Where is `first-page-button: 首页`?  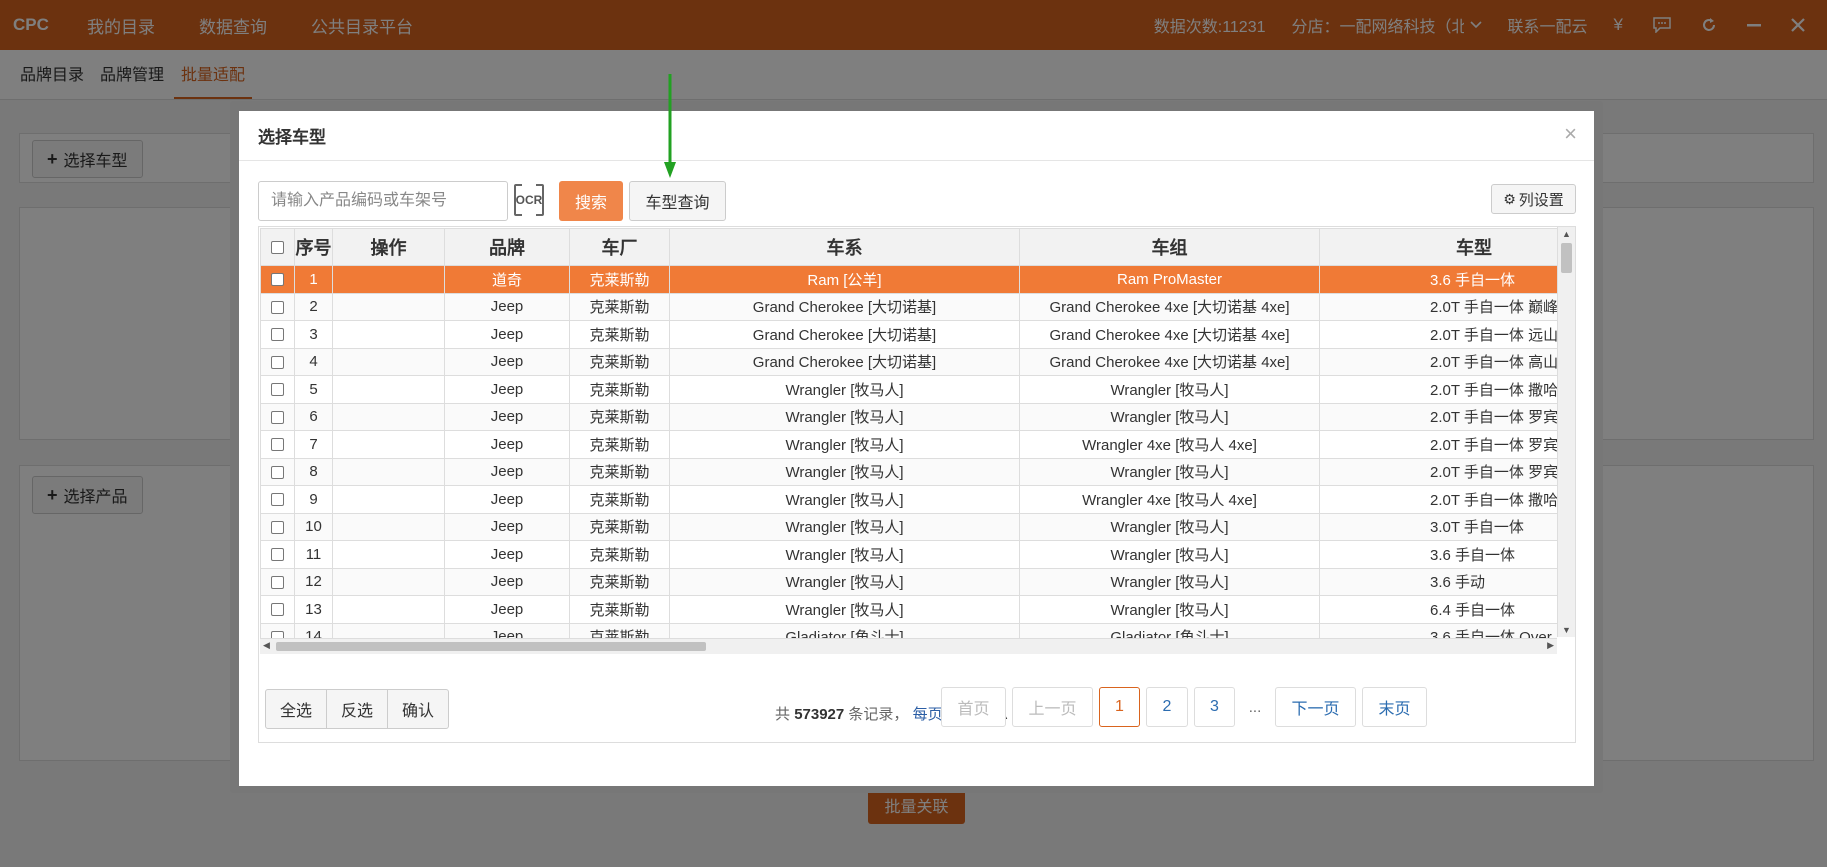
first-page-button: 首页 is located at coordinates (973, 707).